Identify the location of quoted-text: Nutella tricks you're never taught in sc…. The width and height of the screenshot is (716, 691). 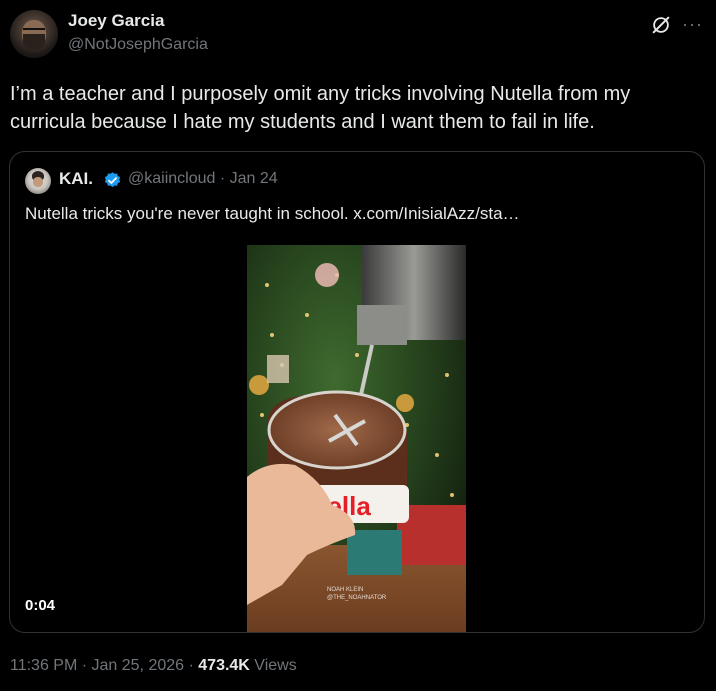
(272, 214).